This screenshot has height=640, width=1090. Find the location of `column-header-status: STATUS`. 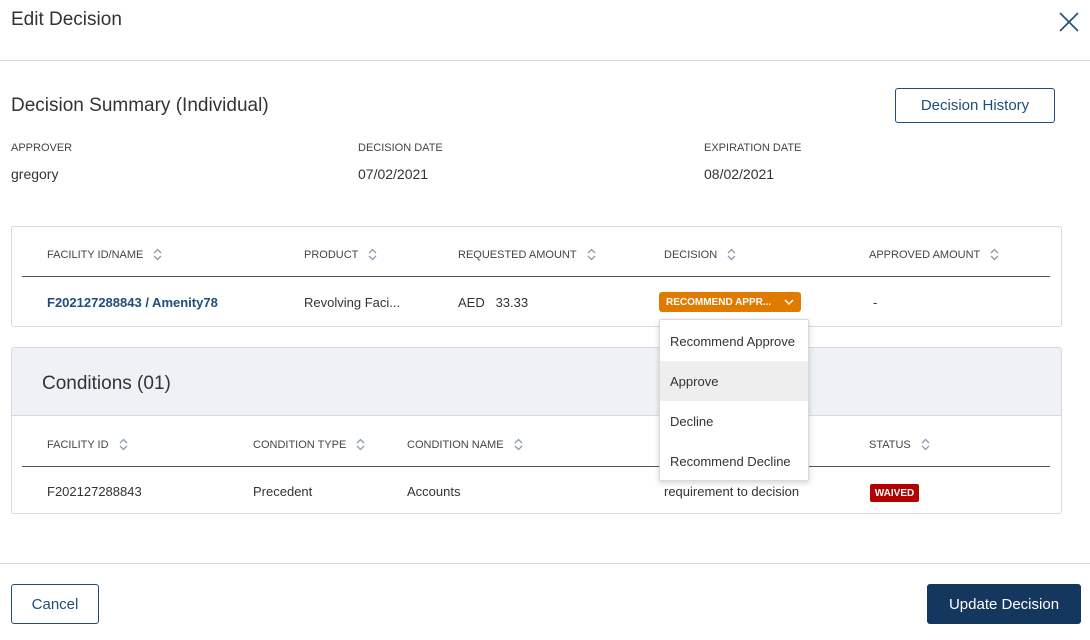

column-header-status: STATUS is located at coordinates (899, 444).